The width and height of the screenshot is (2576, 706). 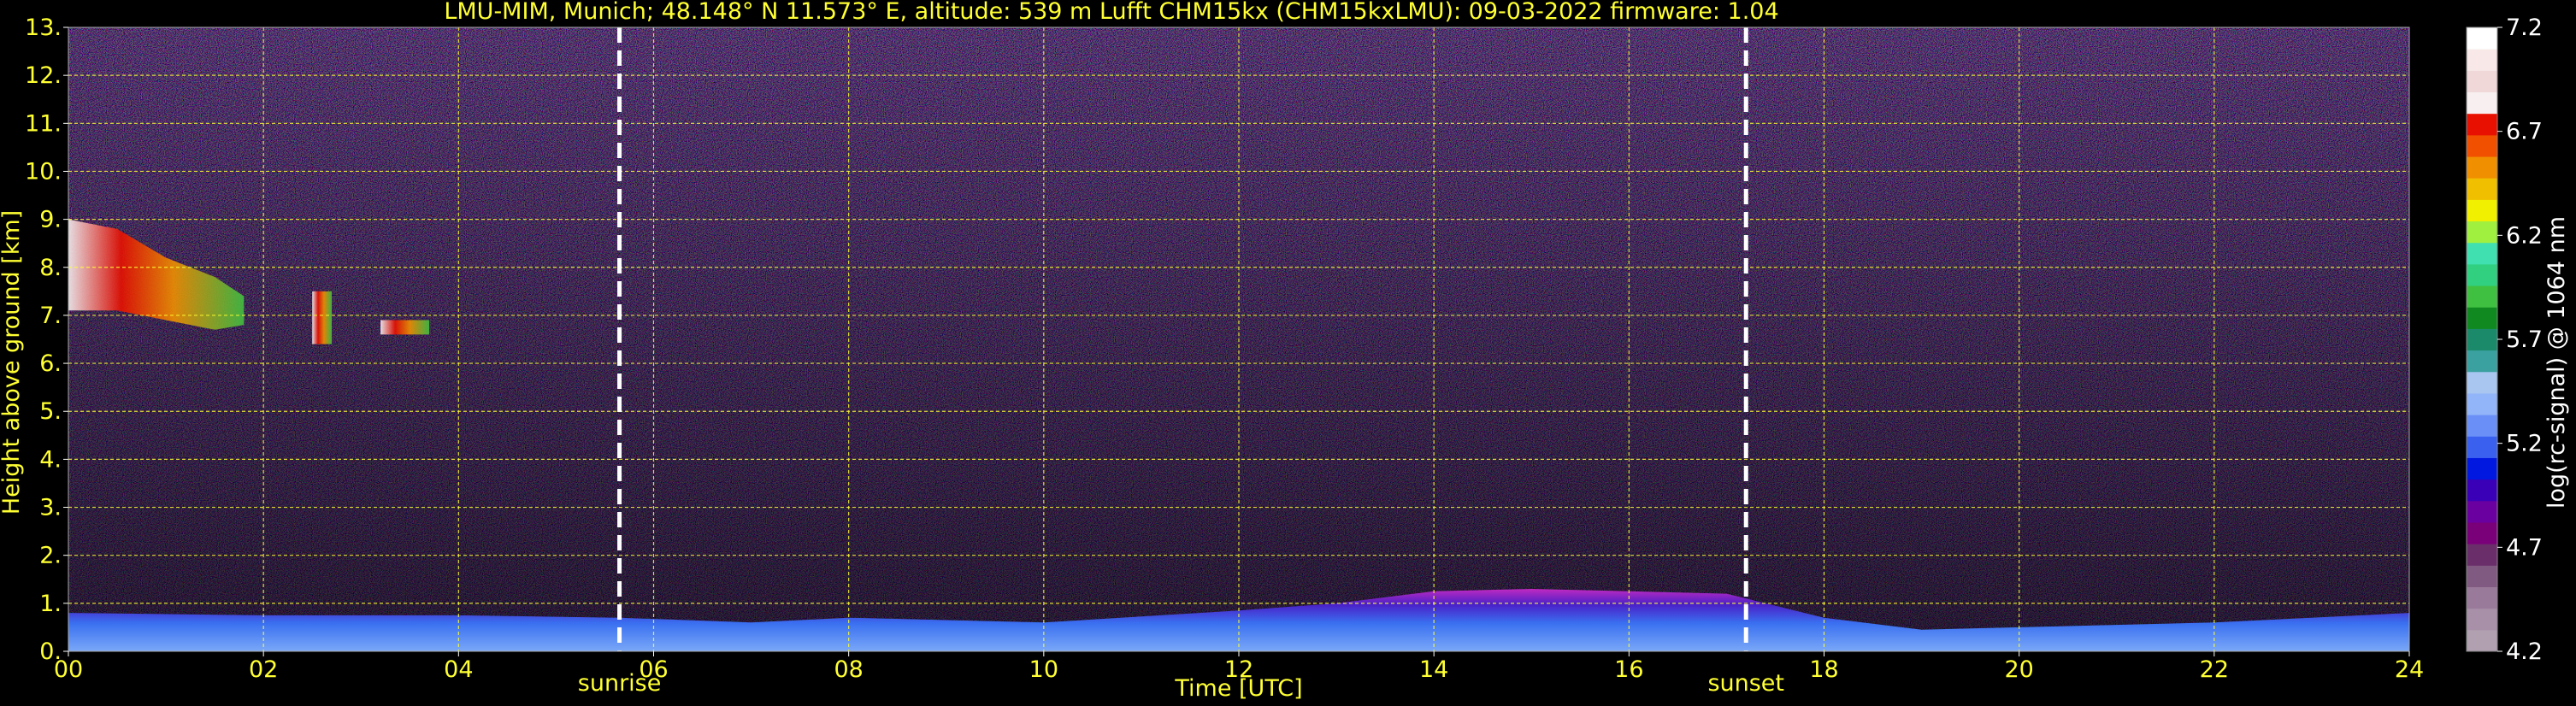 What do you see at coordinates (44, 28) in the screenshot?
I see `y-tick-label: 13.` at bounding box center [44, 28].